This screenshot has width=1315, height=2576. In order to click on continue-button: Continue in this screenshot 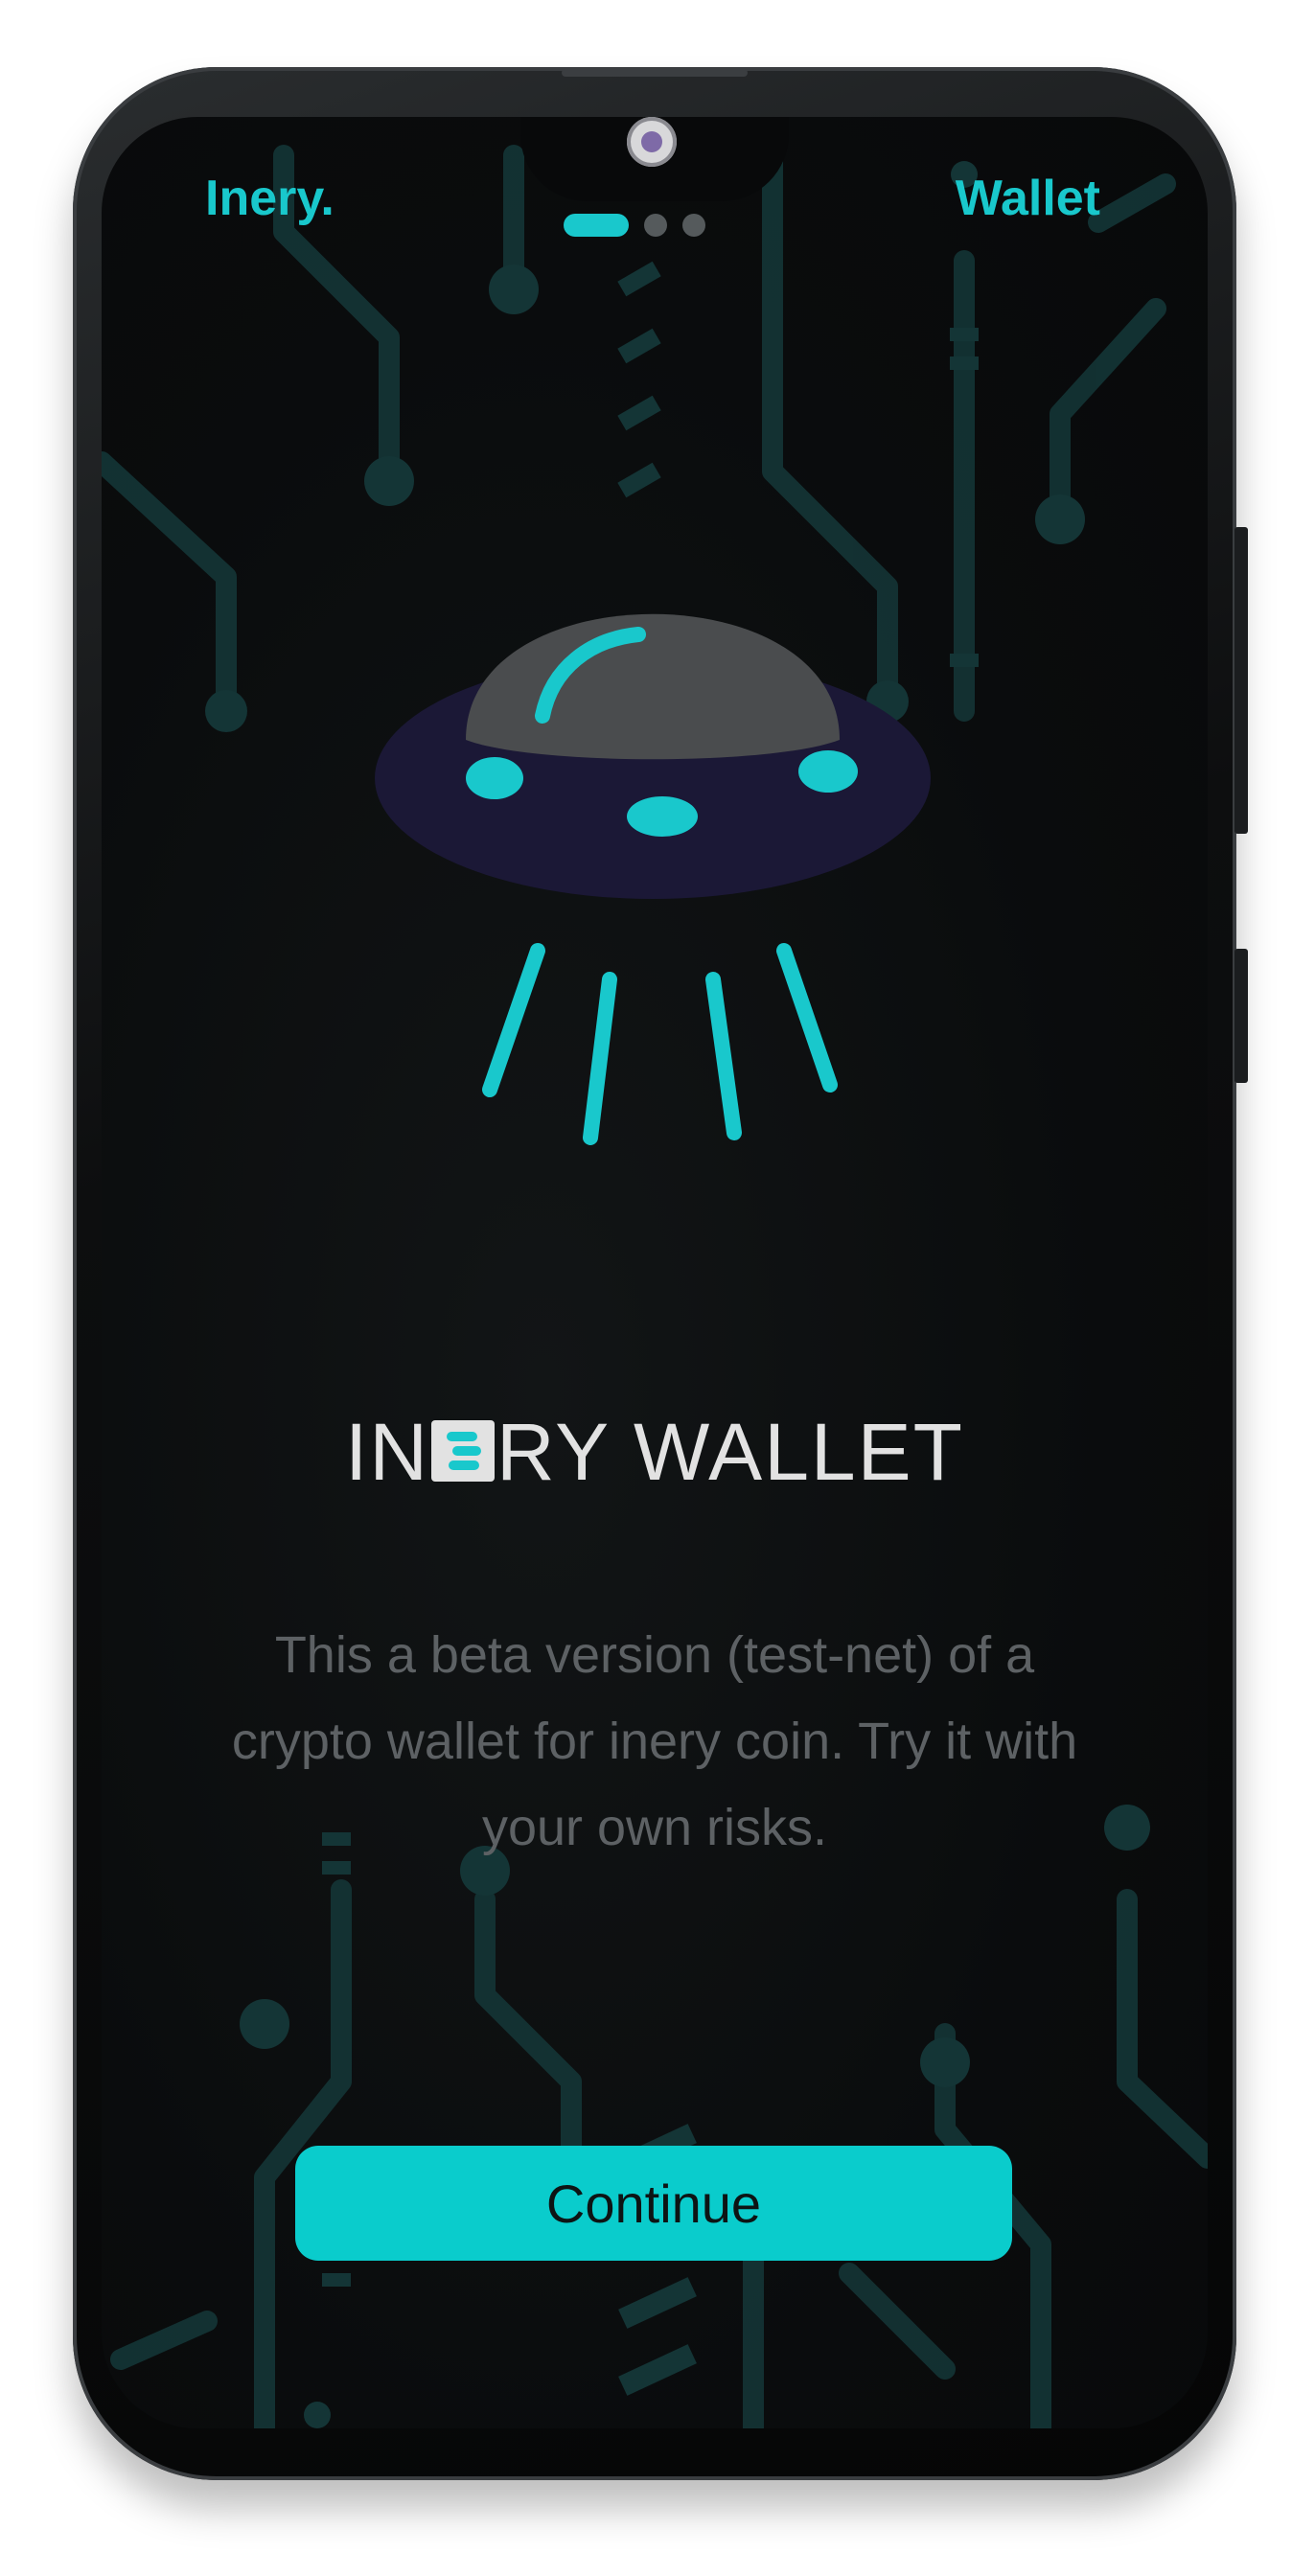, I will do `click(653, 2203)`.